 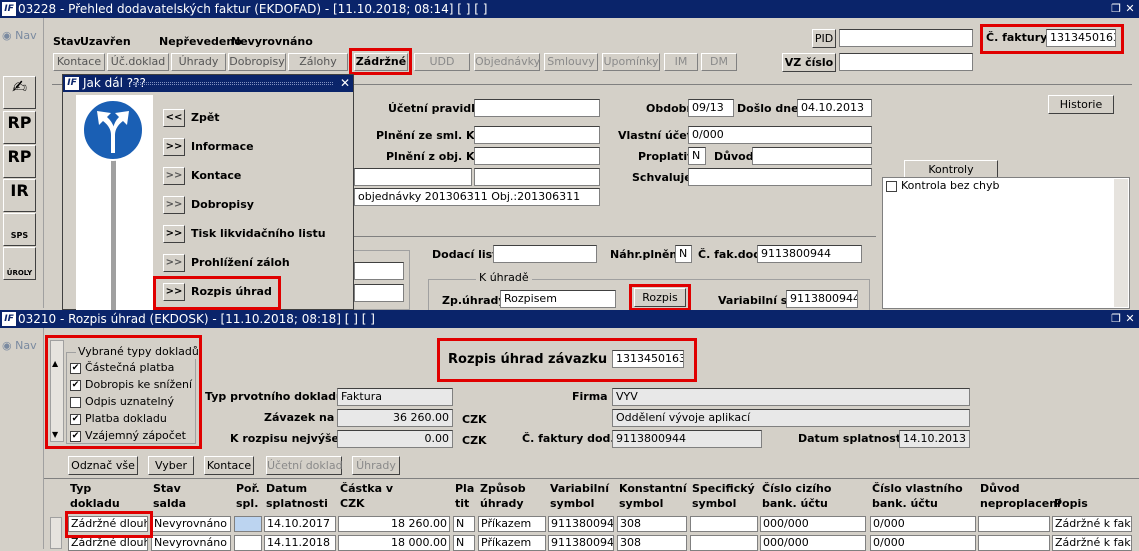 What do you see at coordinates (205, 117) in the screenshot?
I see `zpet-label: Zpět` at bounding box center [205, 117].